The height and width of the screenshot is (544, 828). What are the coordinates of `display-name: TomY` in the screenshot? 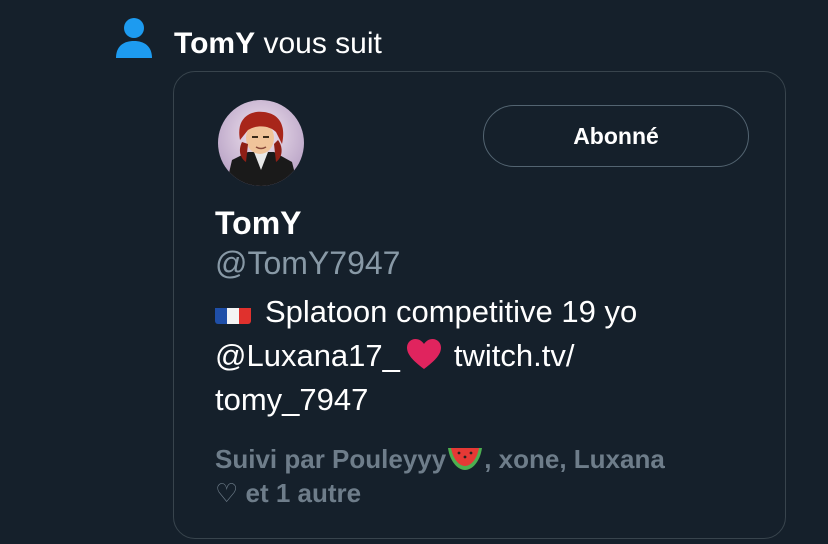 It's located at (258, 223).